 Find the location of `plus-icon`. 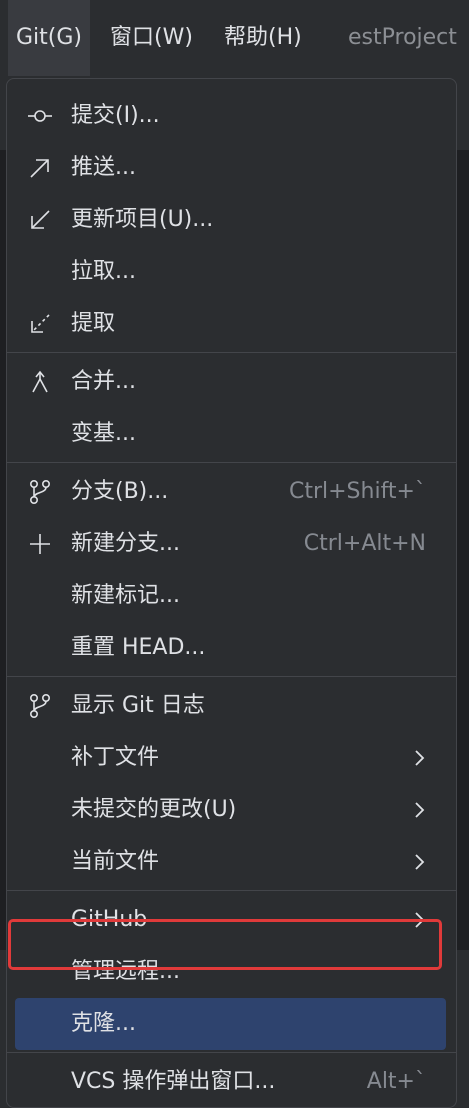

plus-icon is located at coordinates (40, 544).